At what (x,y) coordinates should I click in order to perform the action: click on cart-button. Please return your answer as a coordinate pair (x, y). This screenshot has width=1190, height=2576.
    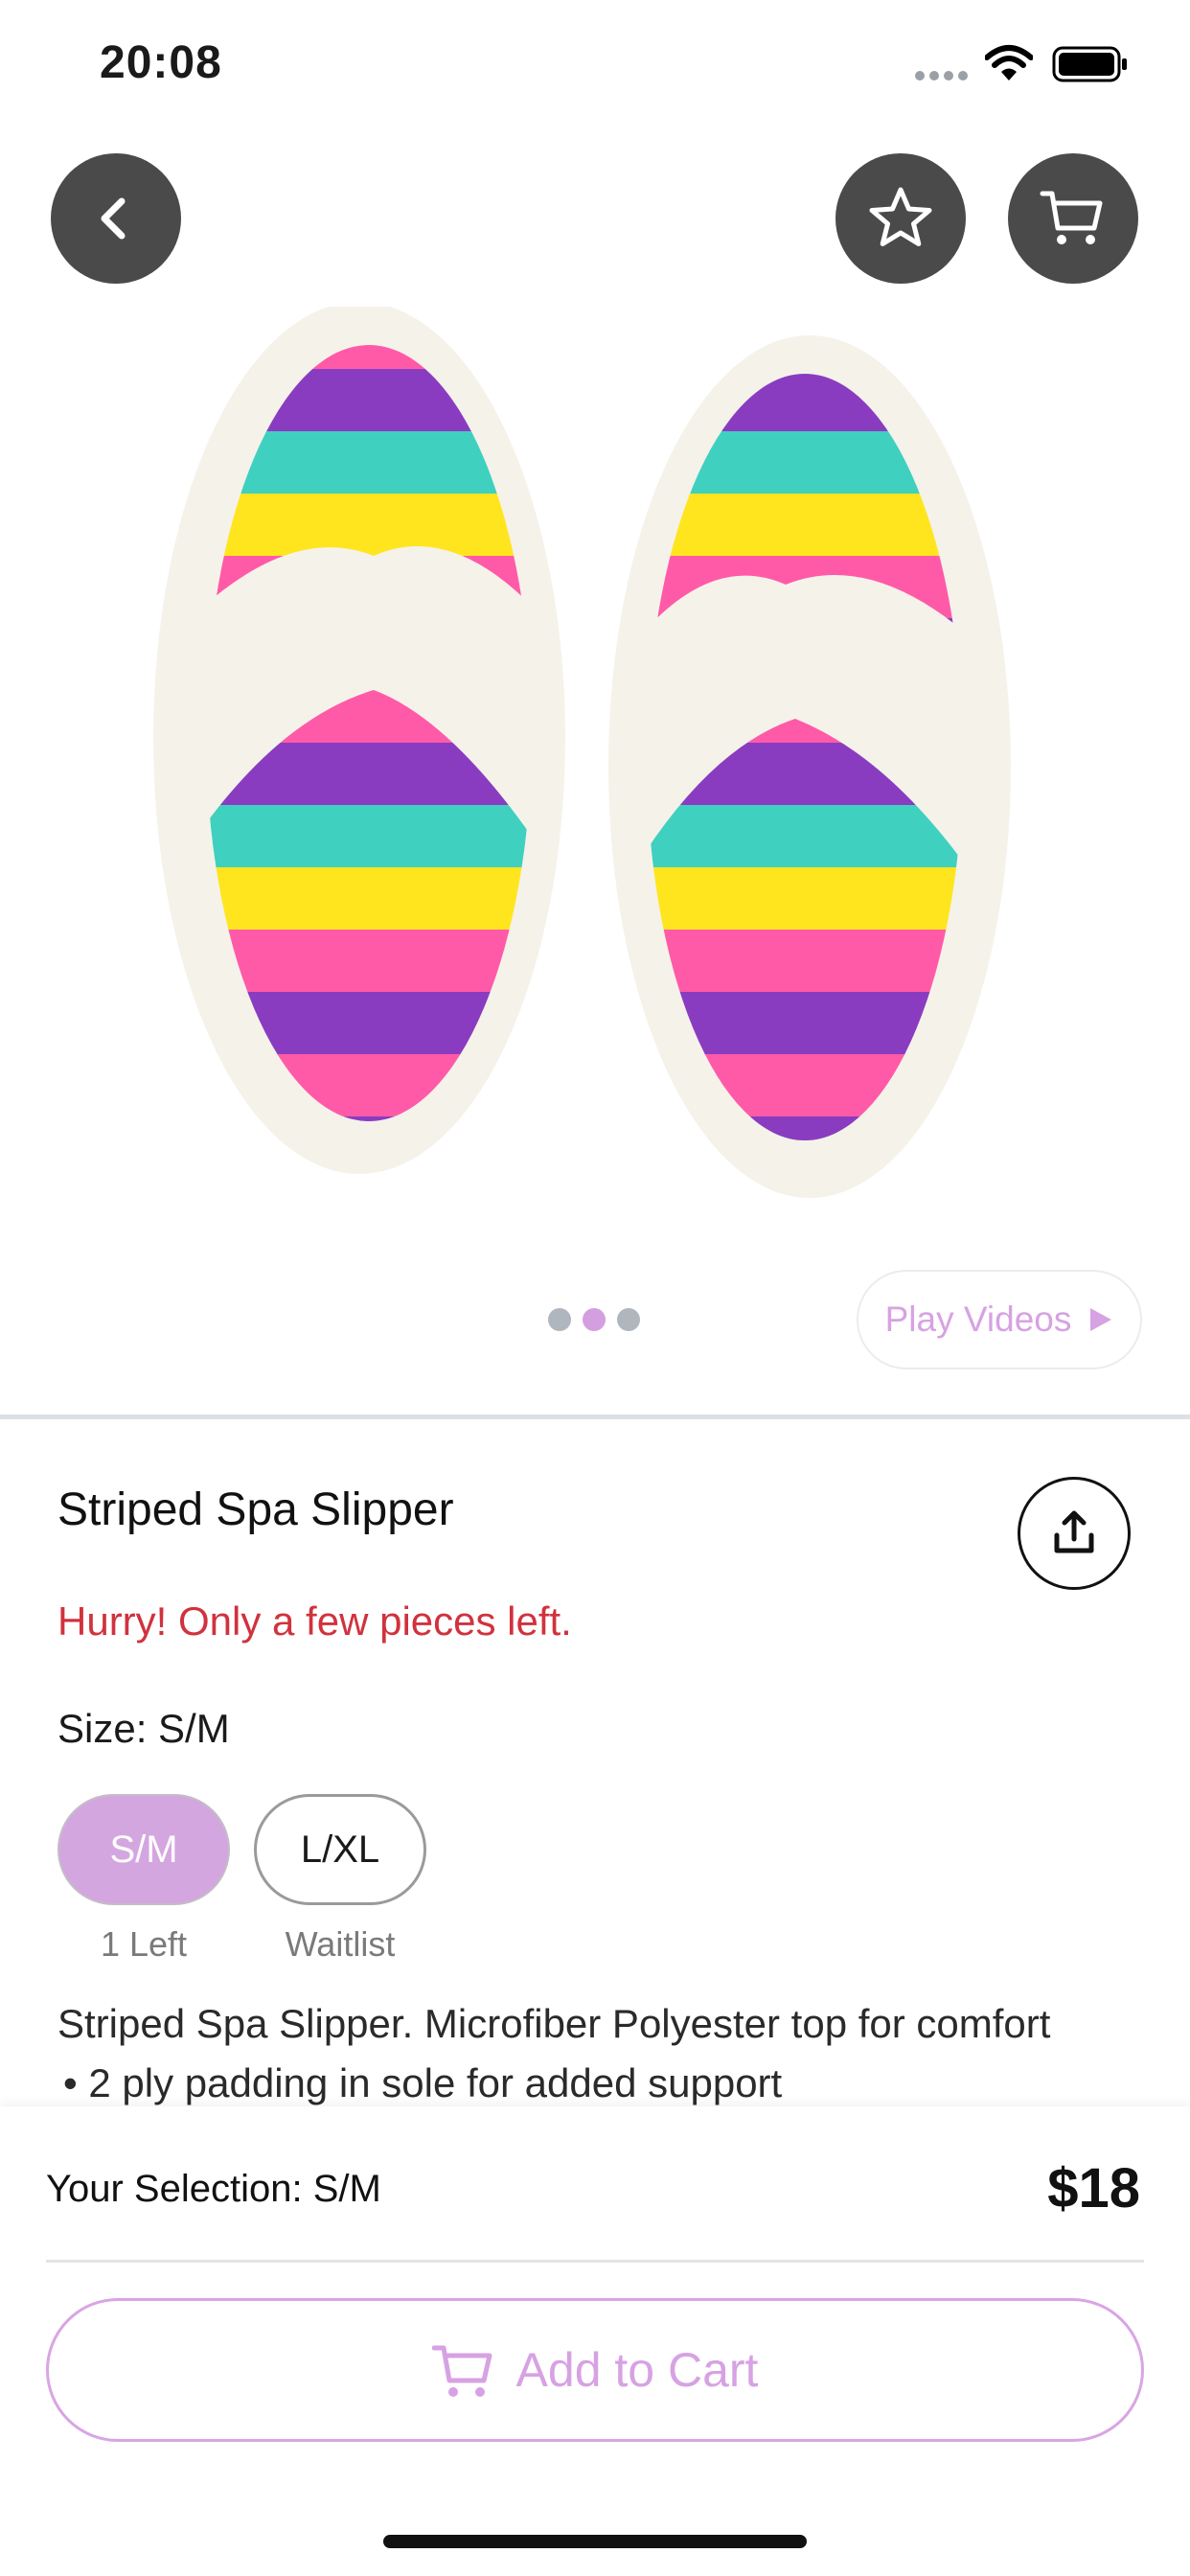
    Looking at the image, I should click on (1073, 218).